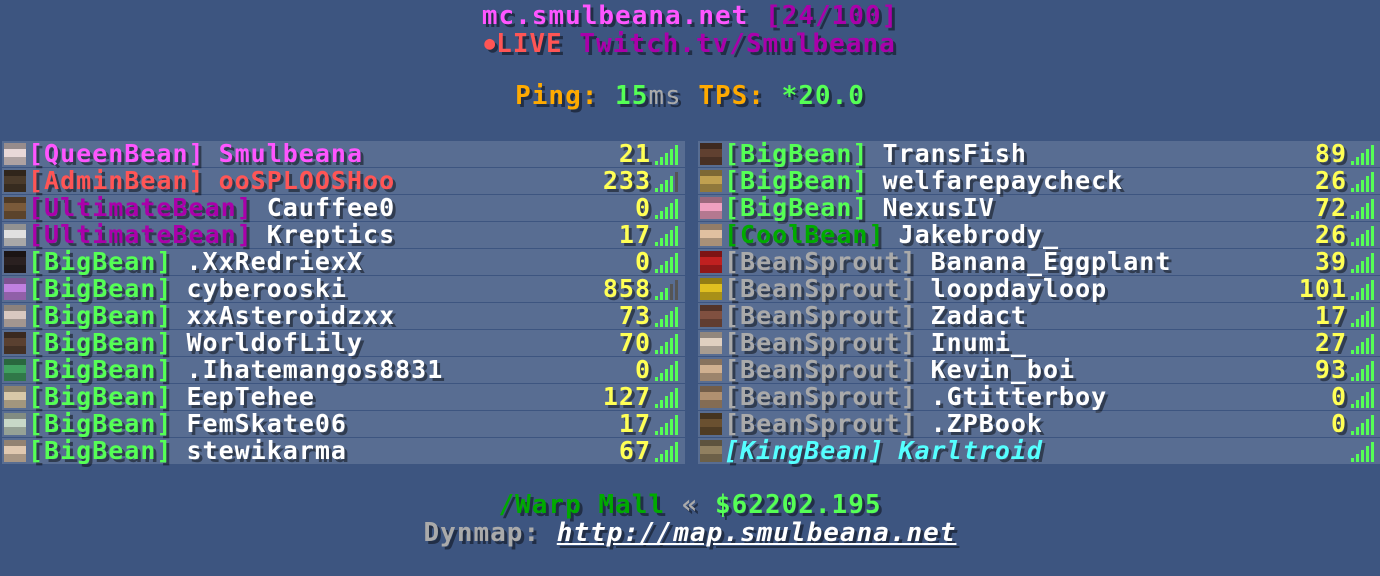  Describe the element at coordinates (187, 451) in the screenshot. I see `player-entry: [BigBean] stewikarma` at that location.